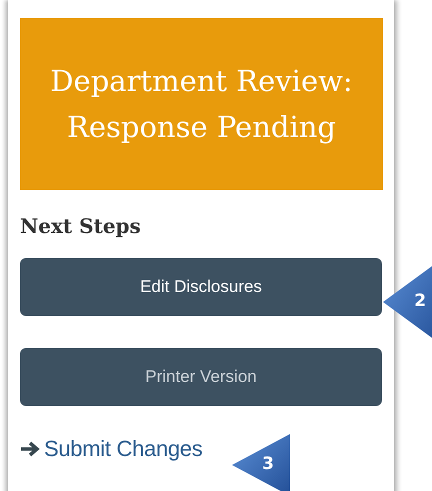 The width and height of the screenshot is (432, 491). What do you see at coordinates (268, 464) in the screenshot?
I see `callout-number: 3` at bounding box center [268, 464].